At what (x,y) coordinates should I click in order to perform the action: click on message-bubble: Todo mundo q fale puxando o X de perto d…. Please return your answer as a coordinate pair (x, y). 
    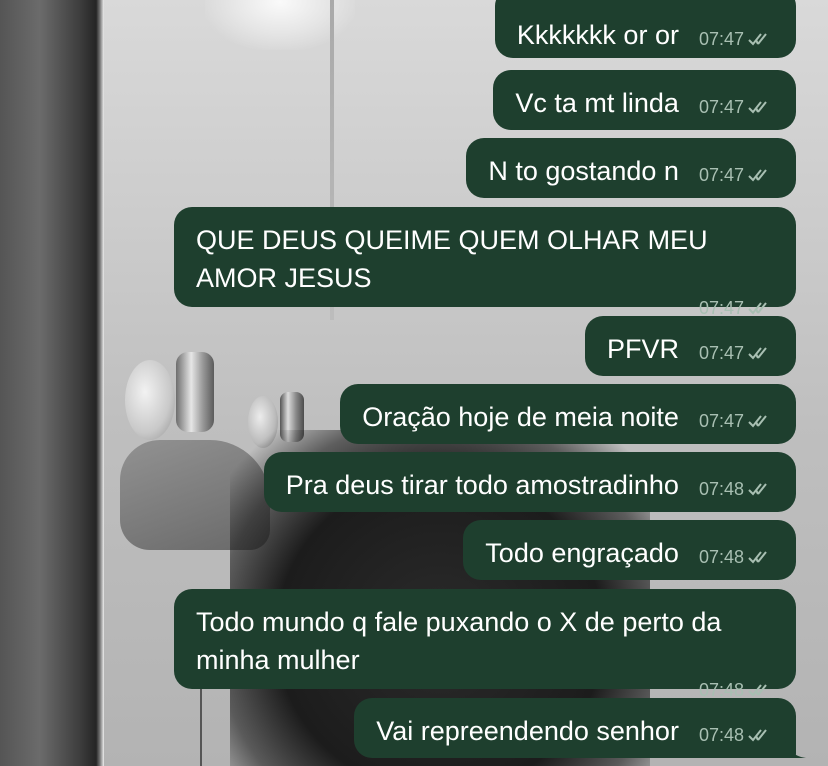
    Looking at the image, I should click on (485, 644).